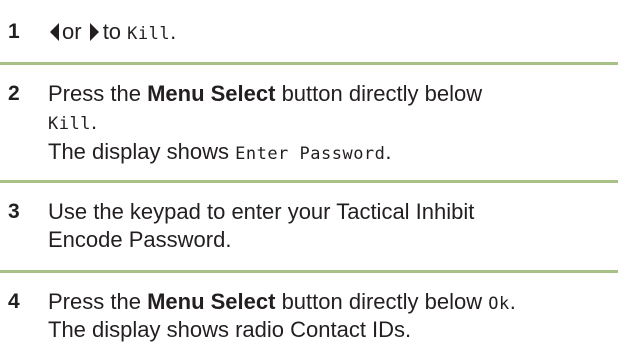 The image size is (618, 347). I want to click on step-number: 1, so click(14, 31).